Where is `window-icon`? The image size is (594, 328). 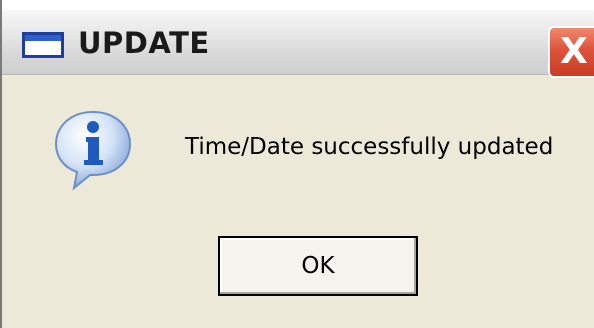 window-icon is located at coordinates (43, 45).